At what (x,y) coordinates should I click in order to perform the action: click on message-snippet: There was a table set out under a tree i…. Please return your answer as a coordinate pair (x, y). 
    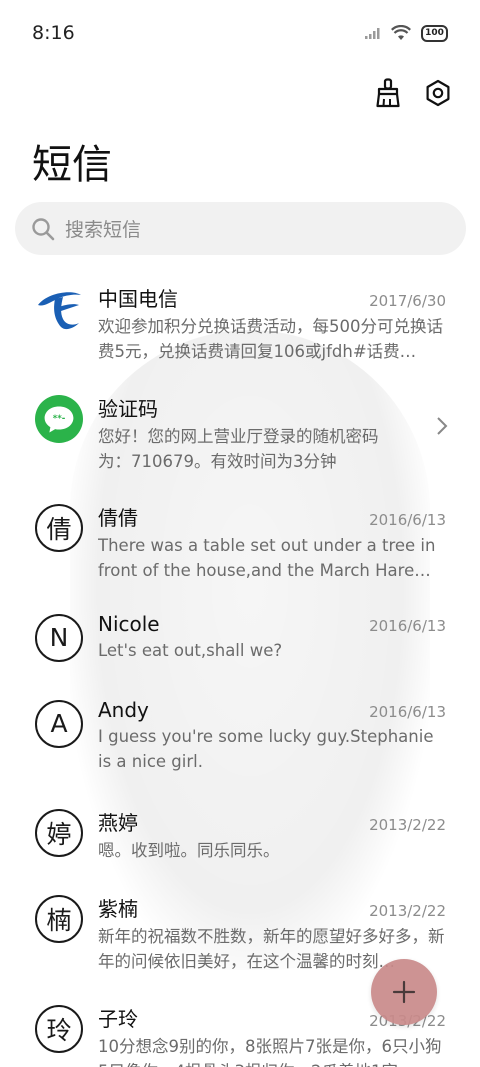
    Looking at the image, I should click on (267, 558).